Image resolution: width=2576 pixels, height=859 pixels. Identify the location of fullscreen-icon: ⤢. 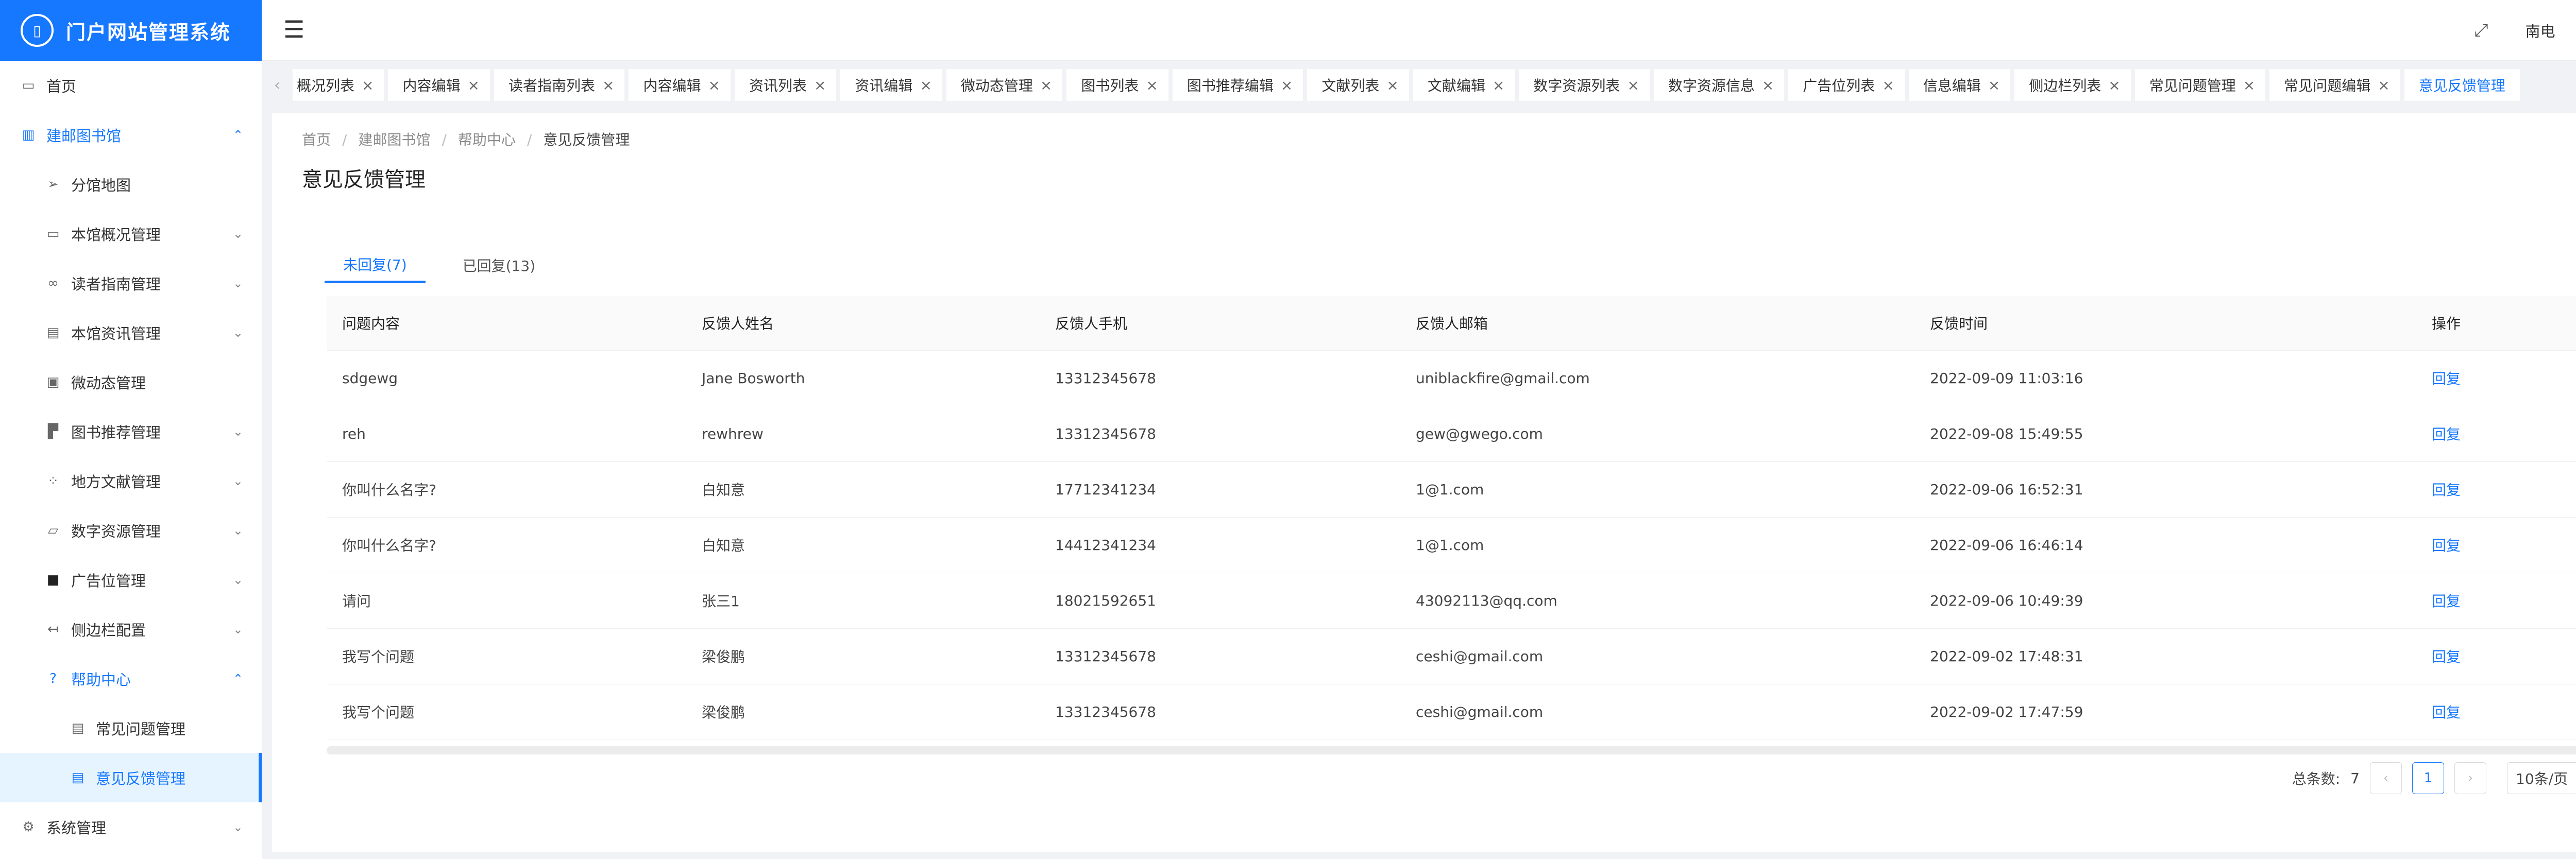
(2481, 31).